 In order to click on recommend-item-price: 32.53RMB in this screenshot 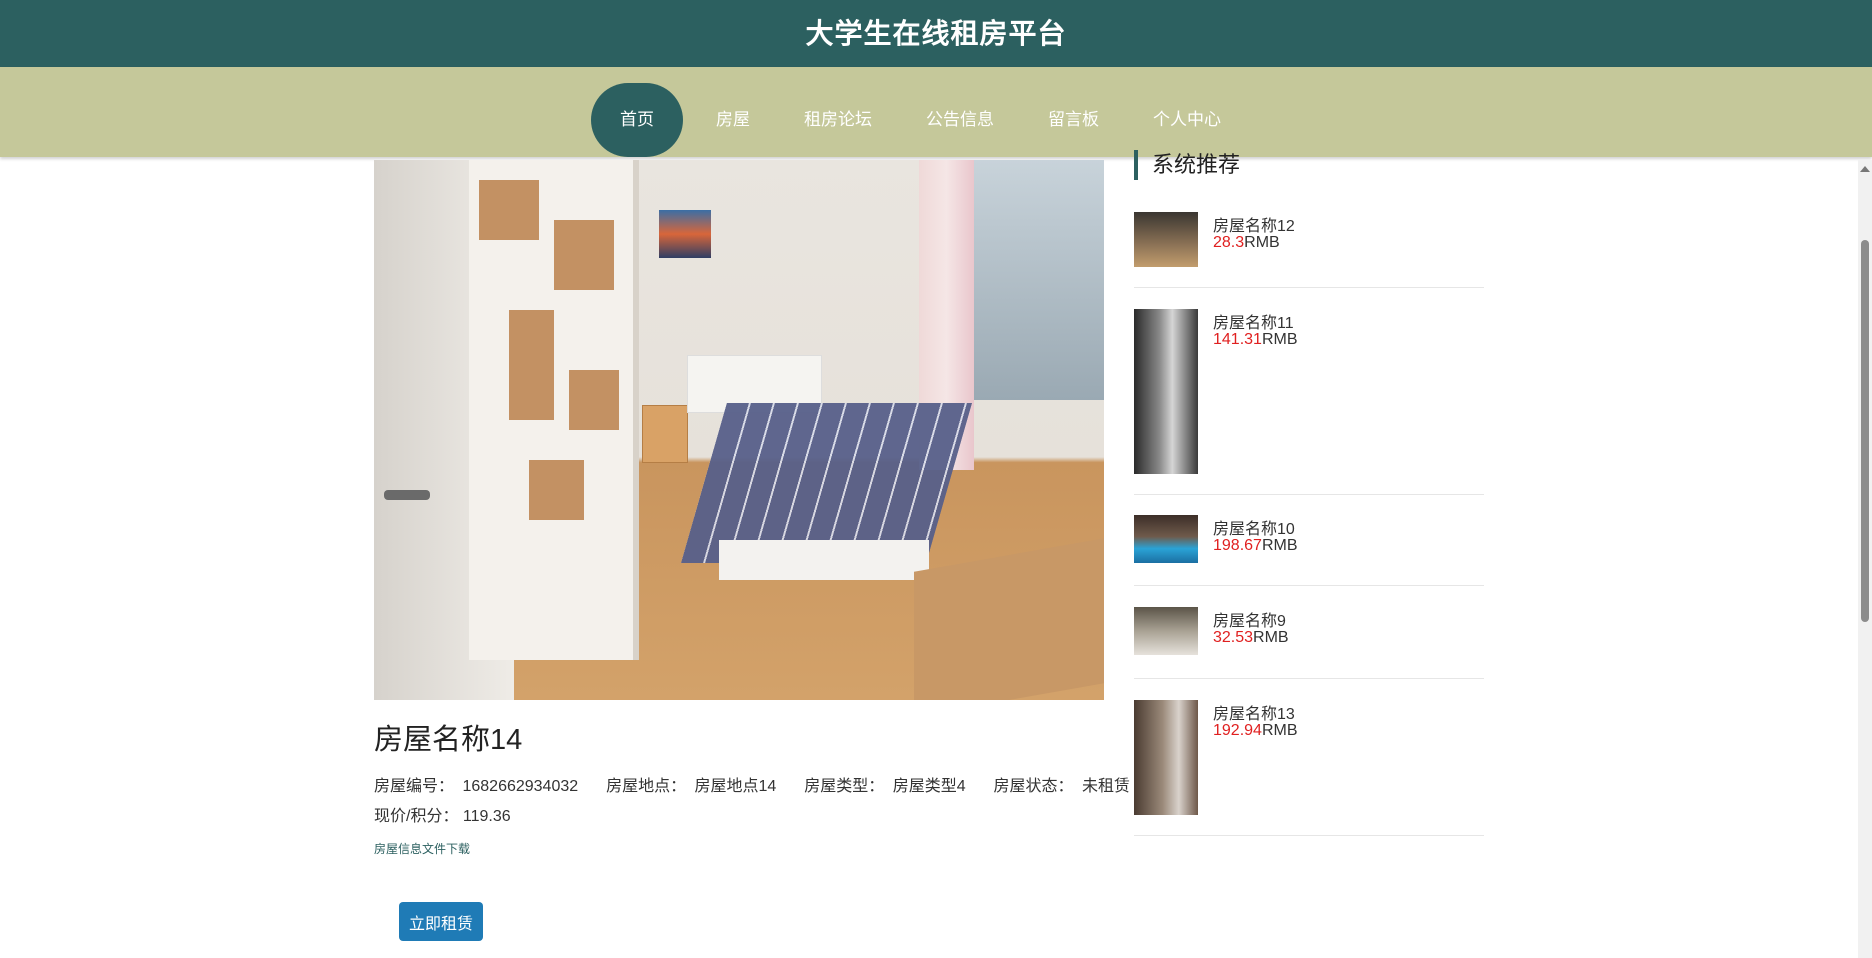, I will do `click(1251, 638)`.